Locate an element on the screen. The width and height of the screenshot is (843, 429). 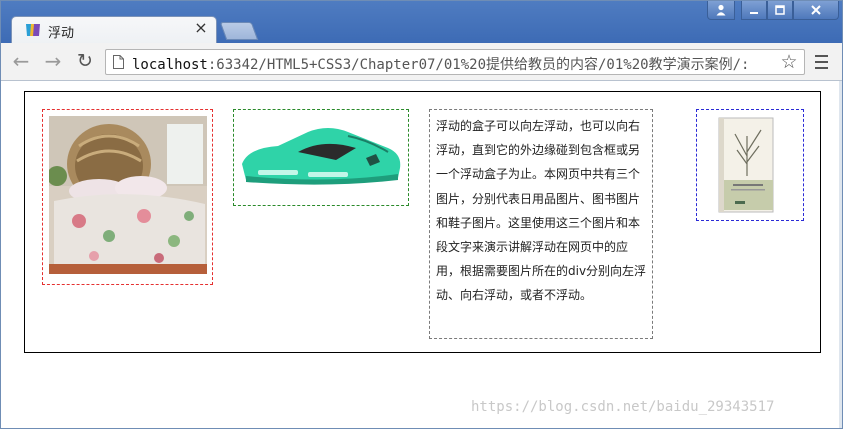
reload-icon: ↻ is located at coordinates (85, 61).